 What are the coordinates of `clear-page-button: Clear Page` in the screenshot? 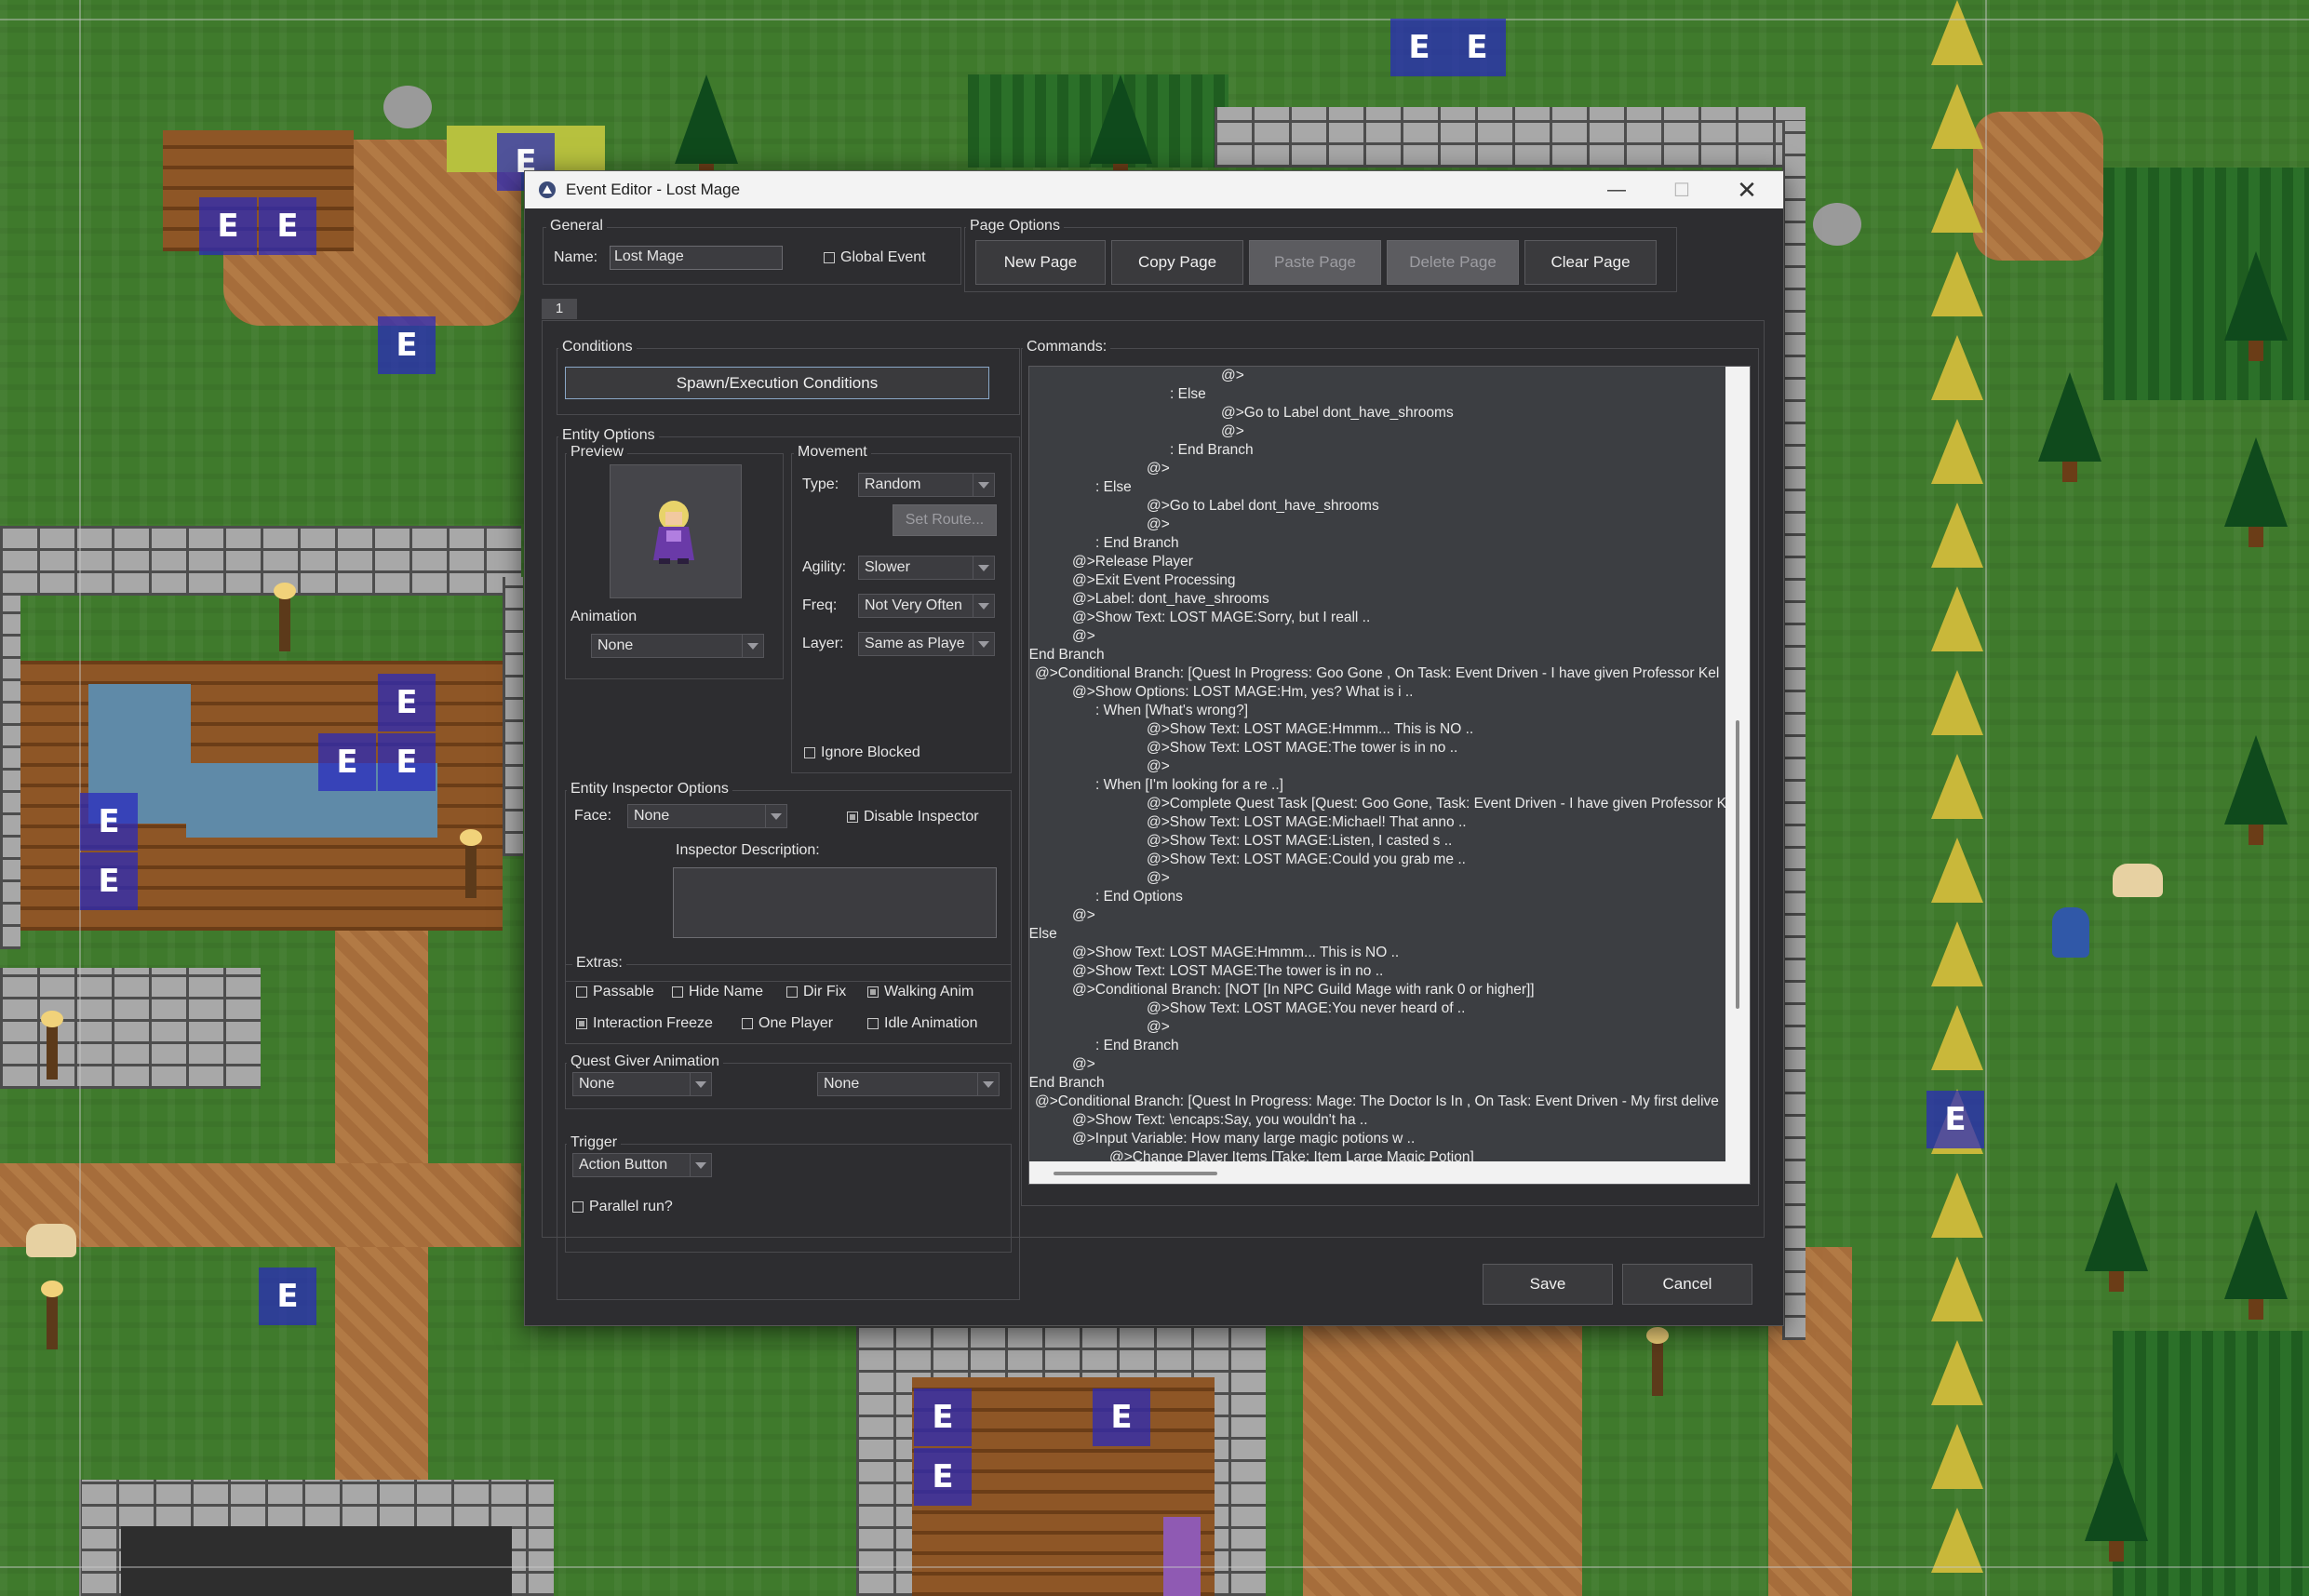 It's located at (1591, 262).